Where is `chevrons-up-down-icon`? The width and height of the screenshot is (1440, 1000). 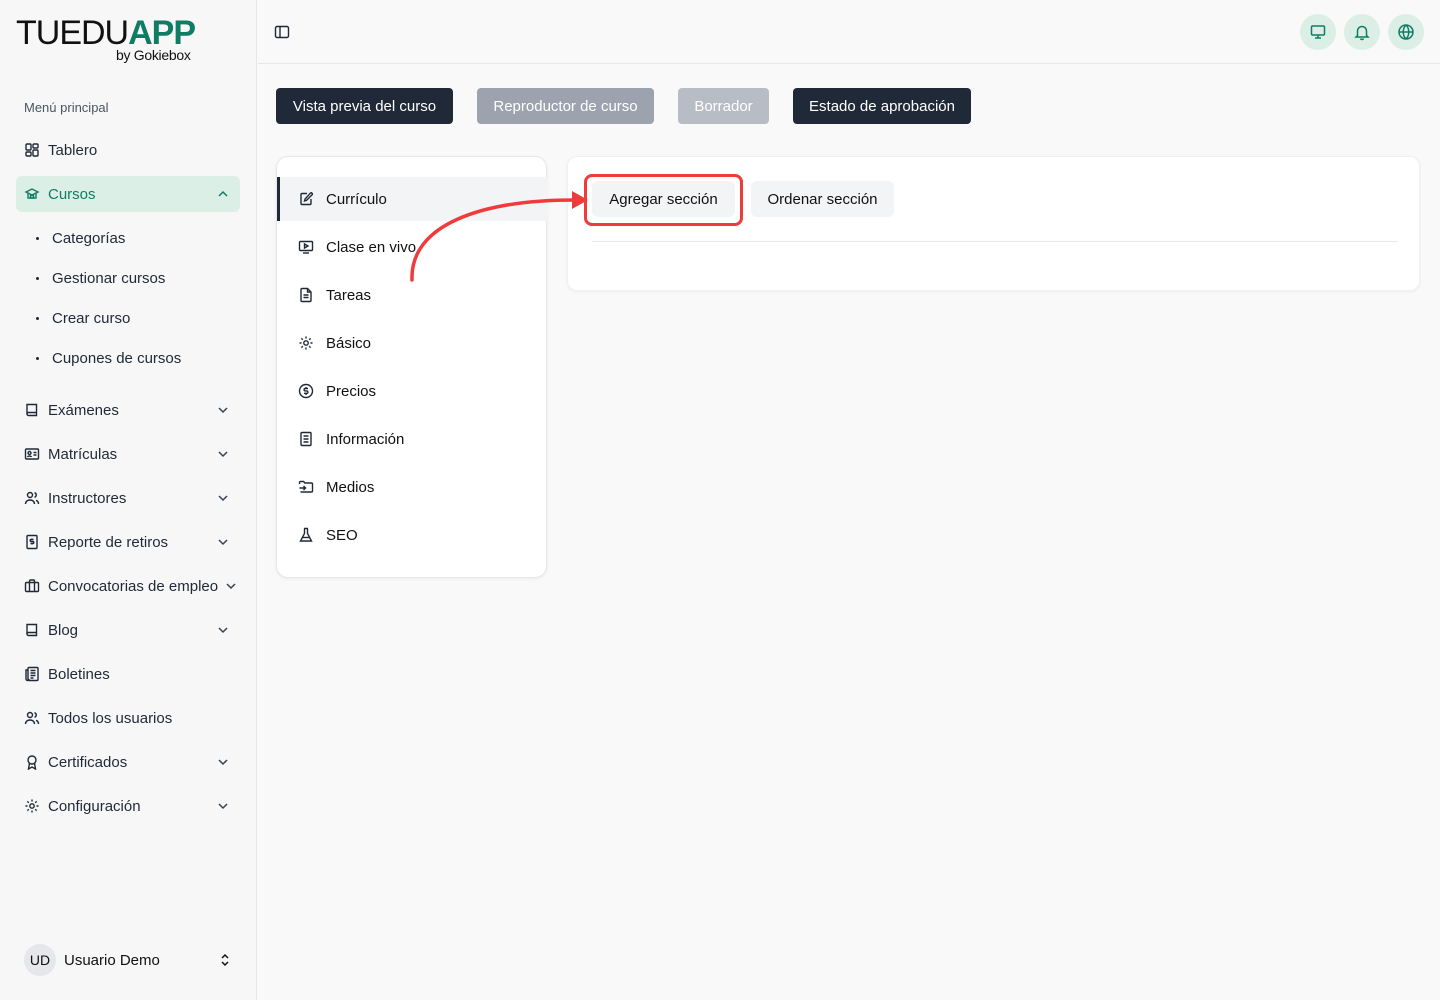 chevrons-up-down-icon is located at coordinates (225, 960).